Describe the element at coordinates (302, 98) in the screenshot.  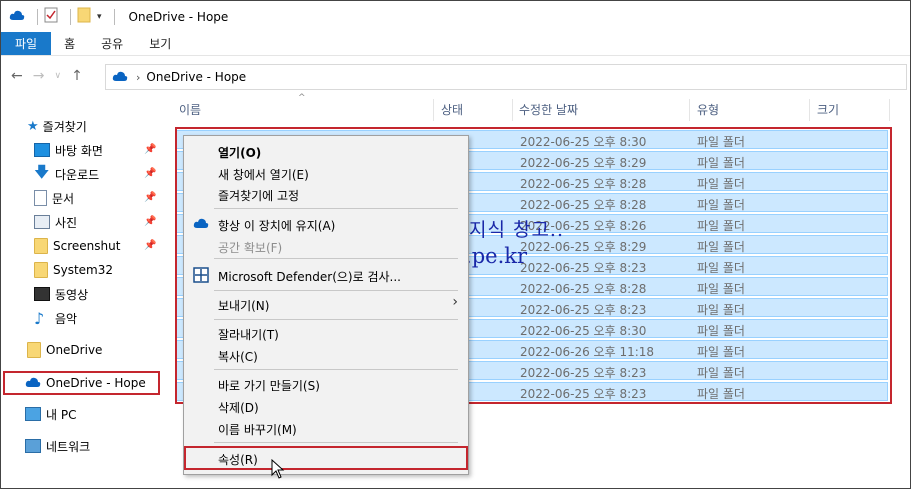
I see `sort-ascending-icon: ^` at that location.